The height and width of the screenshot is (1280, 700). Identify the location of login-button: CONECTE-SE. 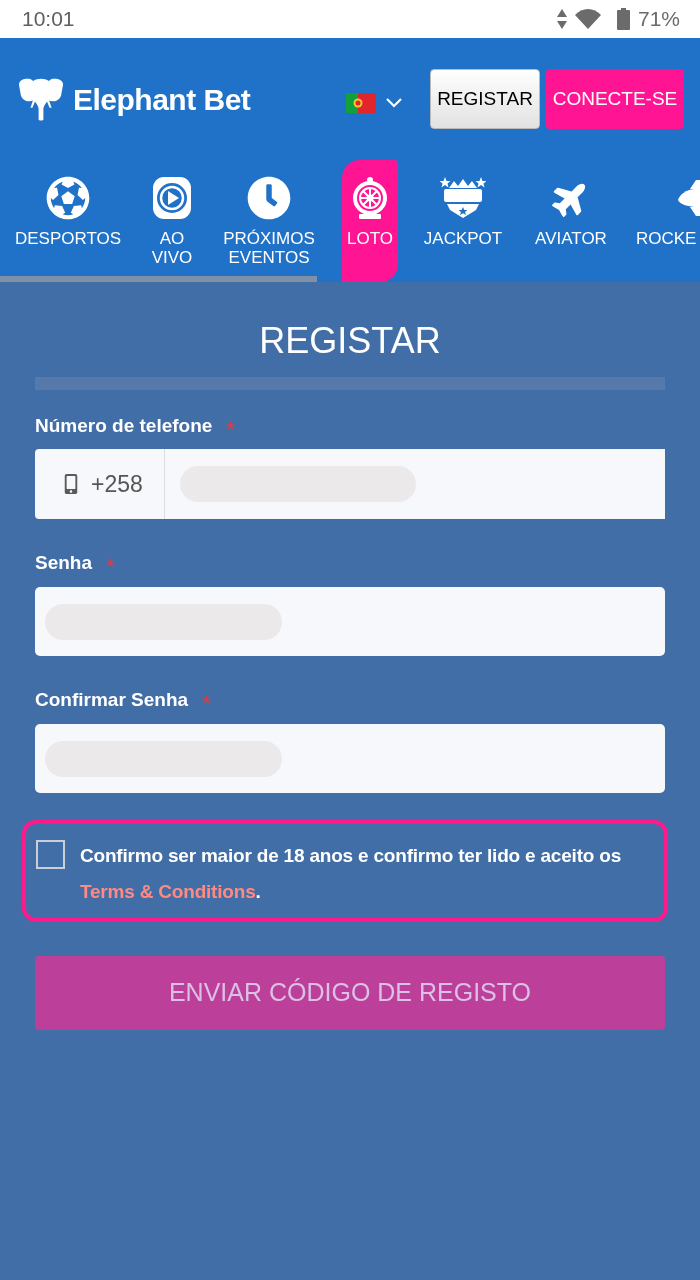
(615, 99).